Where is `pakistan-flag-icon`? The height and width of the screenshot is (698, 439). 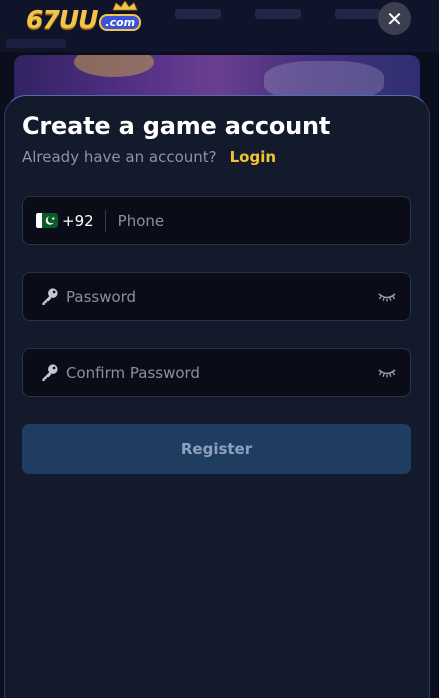 pakistan-flag-icon is located at coordinates (47, 220).